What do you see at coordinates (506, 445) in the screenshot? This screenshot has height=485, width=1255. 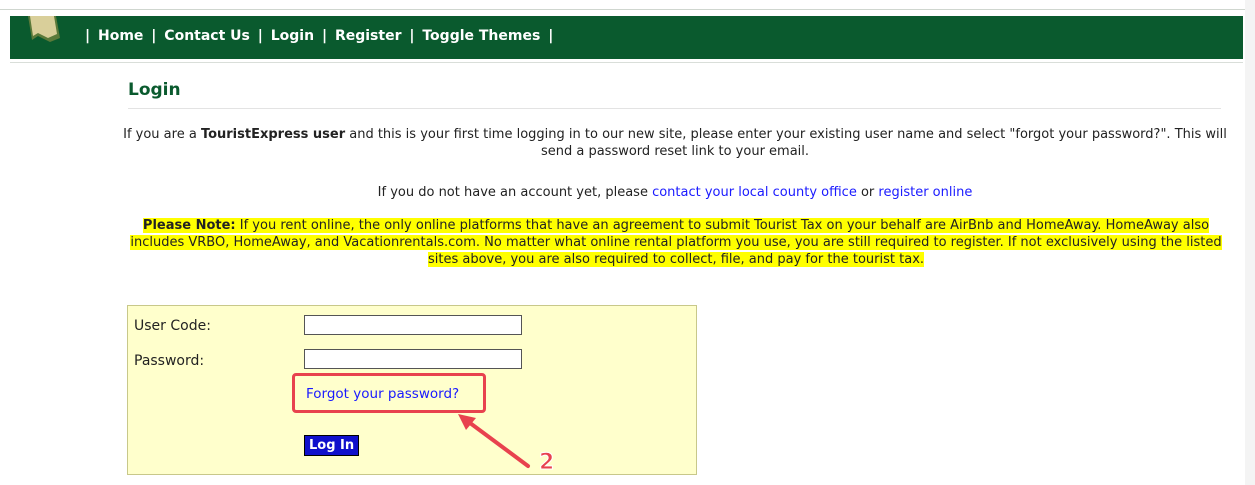 I see `annotation-arrow-icon: 2` at bounding box center [506, 445].